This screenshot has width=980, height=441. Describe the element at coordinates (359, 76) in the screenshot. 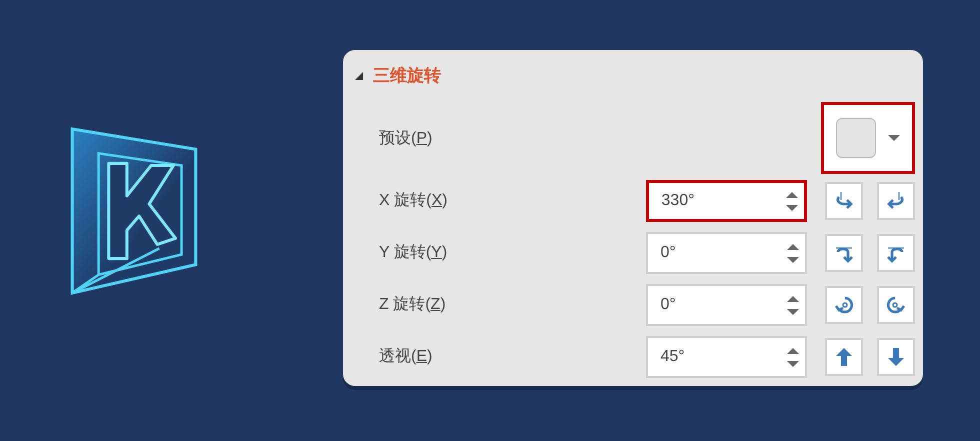

I see `collapse-arrow-icon` at that location.